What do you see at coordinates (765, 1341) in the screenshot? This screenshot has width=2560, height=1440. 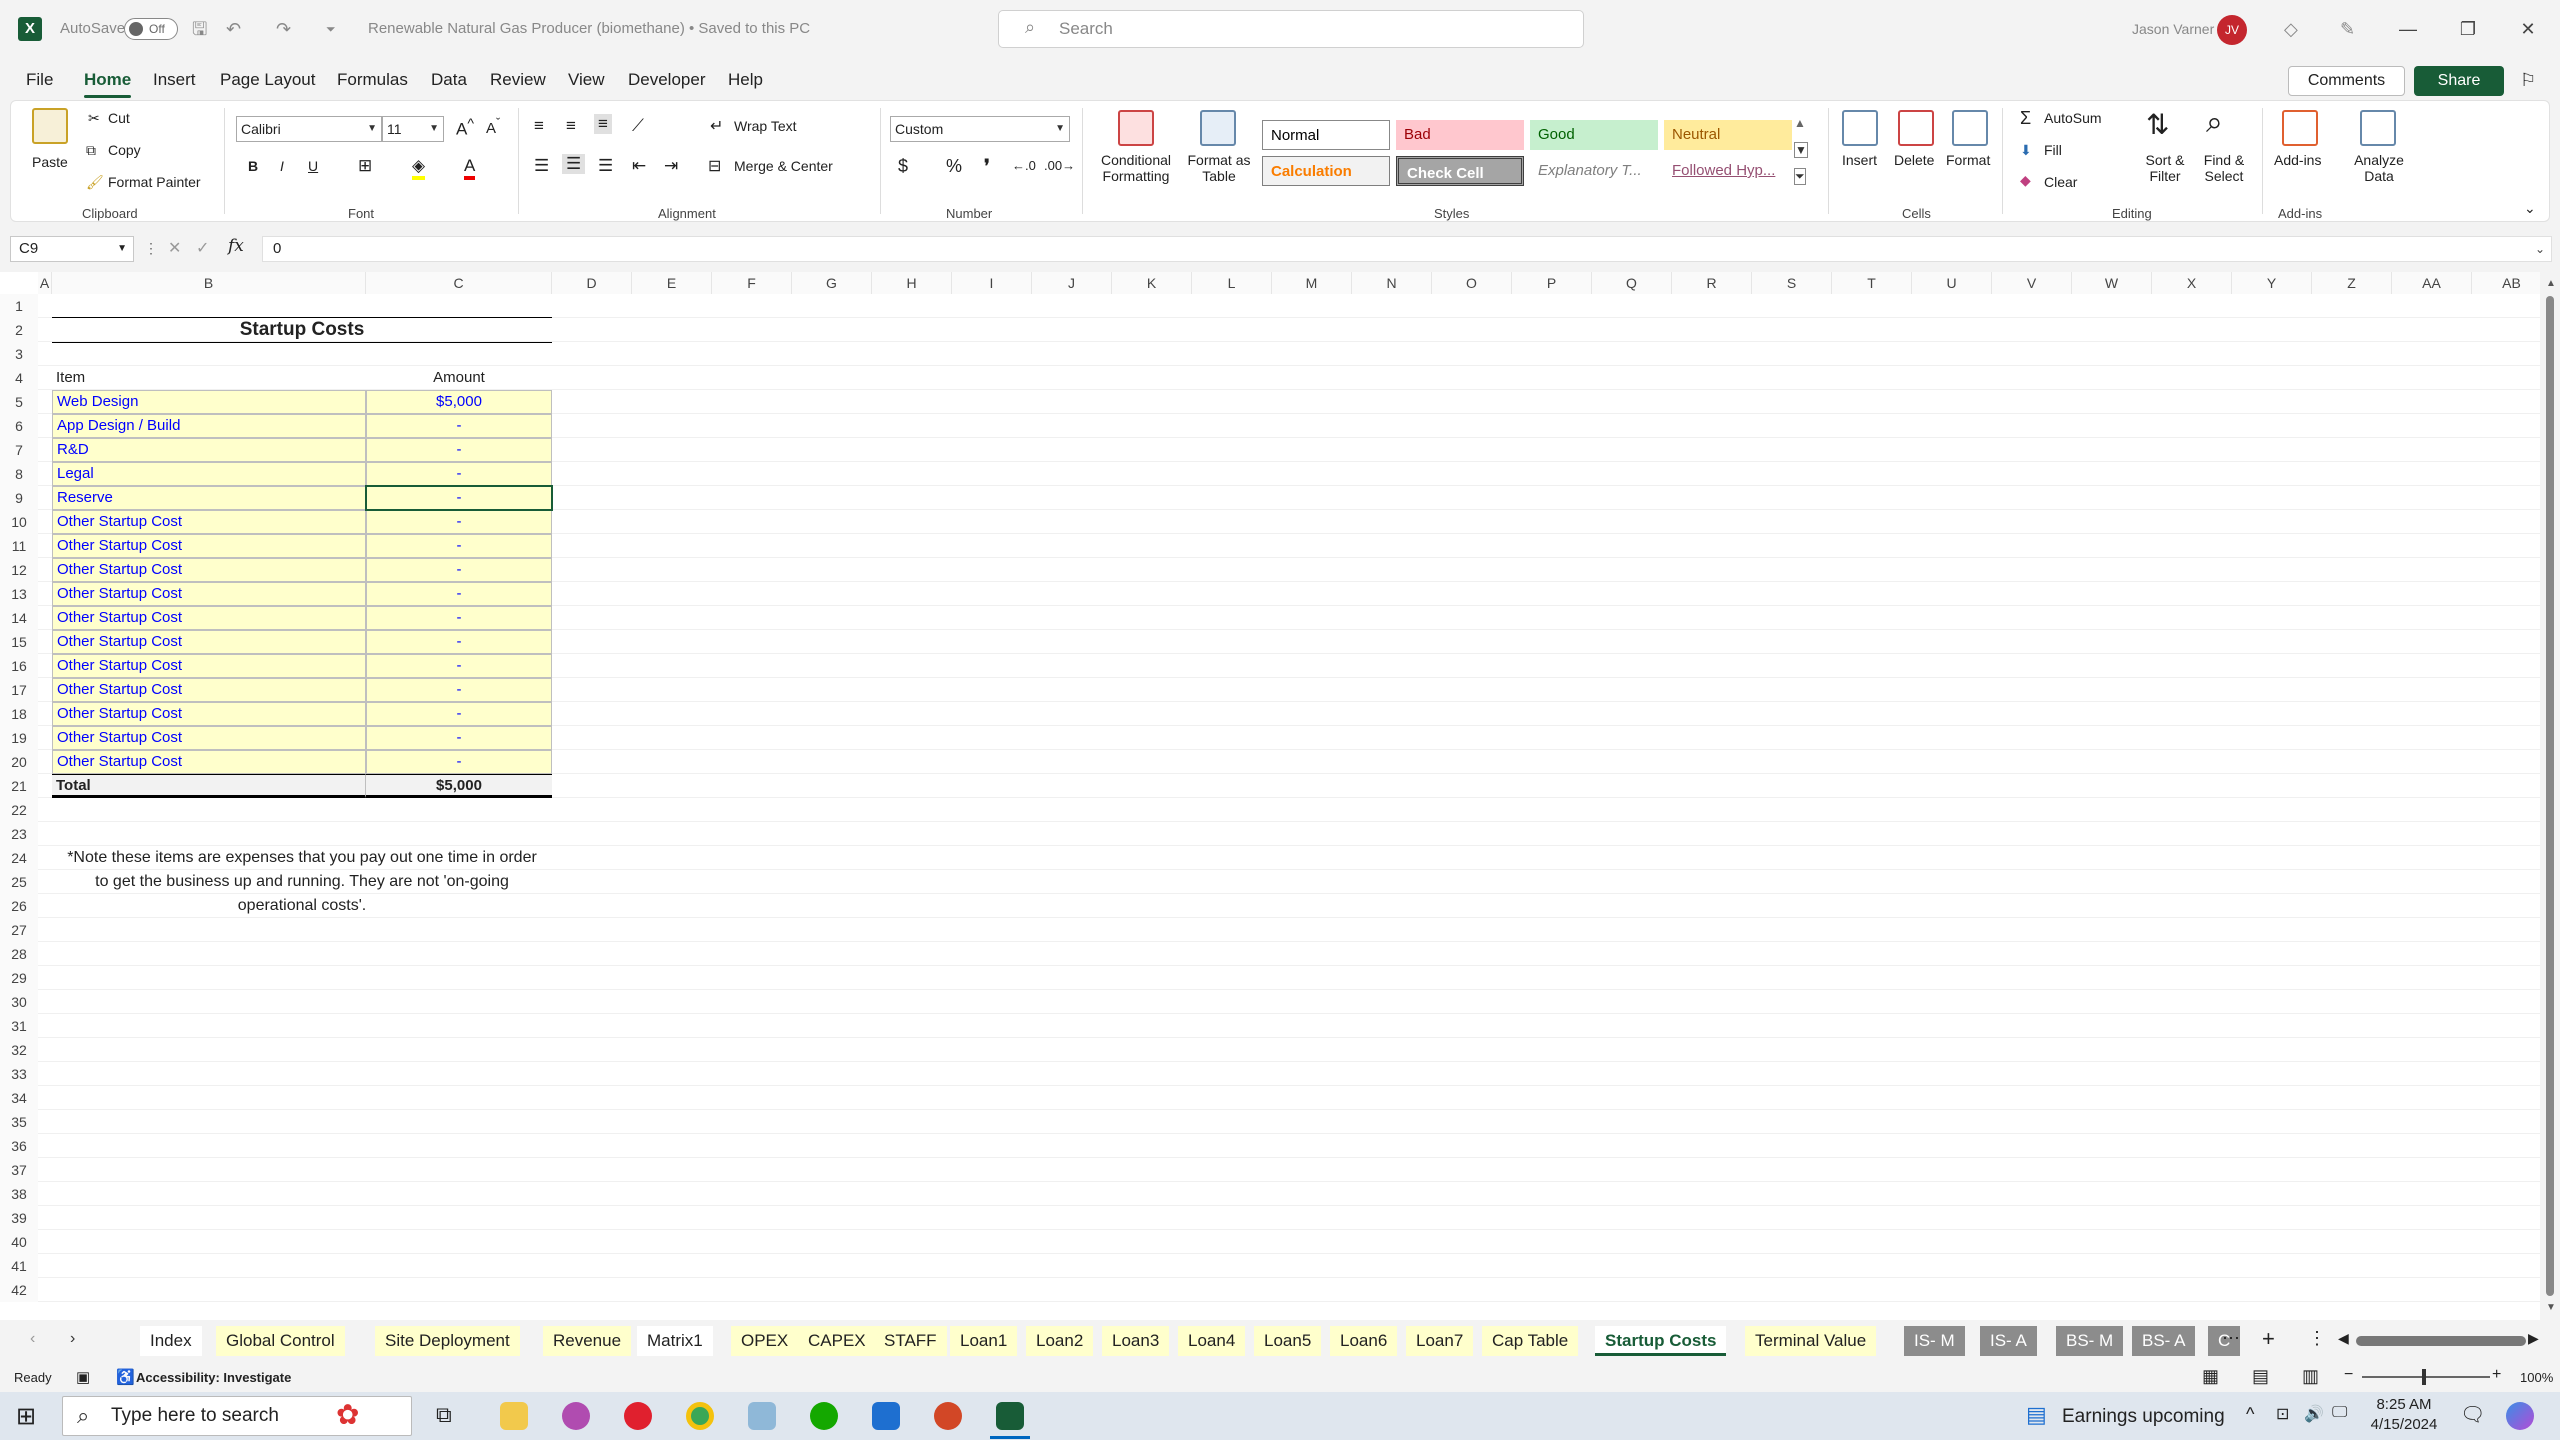 I see `sheet-tab: OPEX` at bounding box center [765, 1341].